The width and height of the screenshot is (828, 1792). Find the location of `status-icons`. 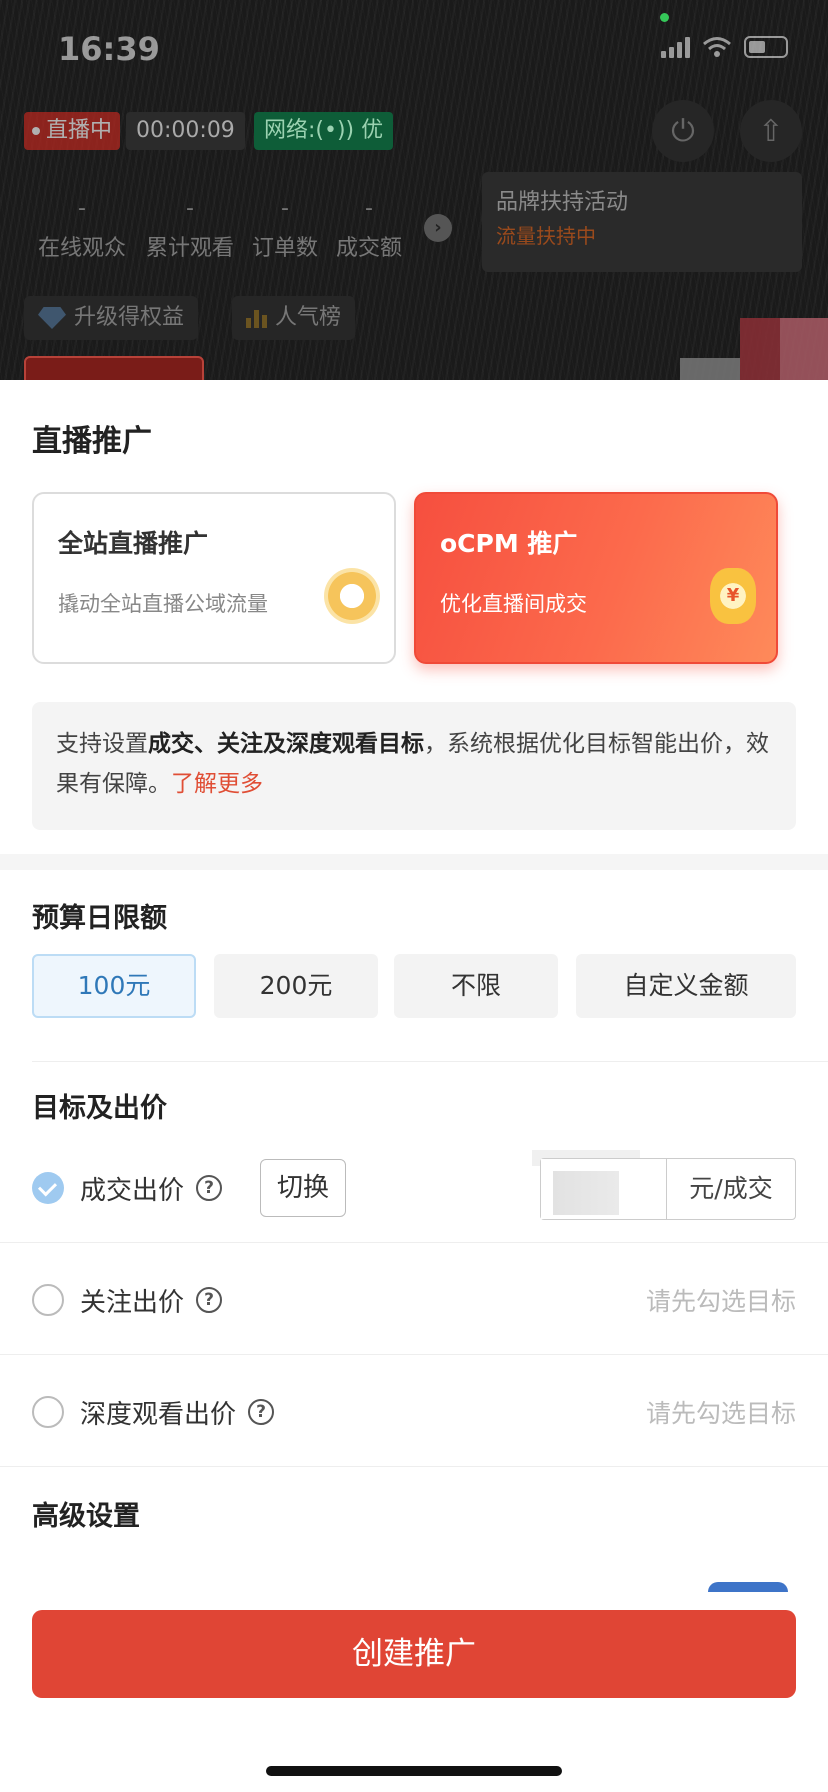

status-icons is located at coordinates (724, 47).